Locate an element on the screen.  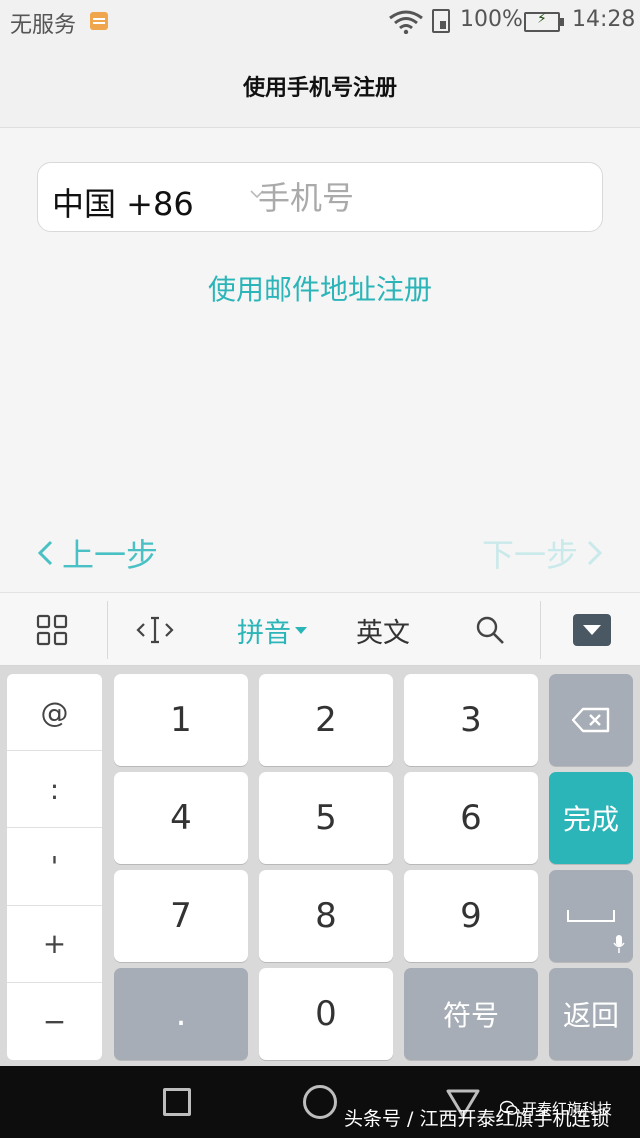
key-9: 9 is located at coordinates (471, 916).